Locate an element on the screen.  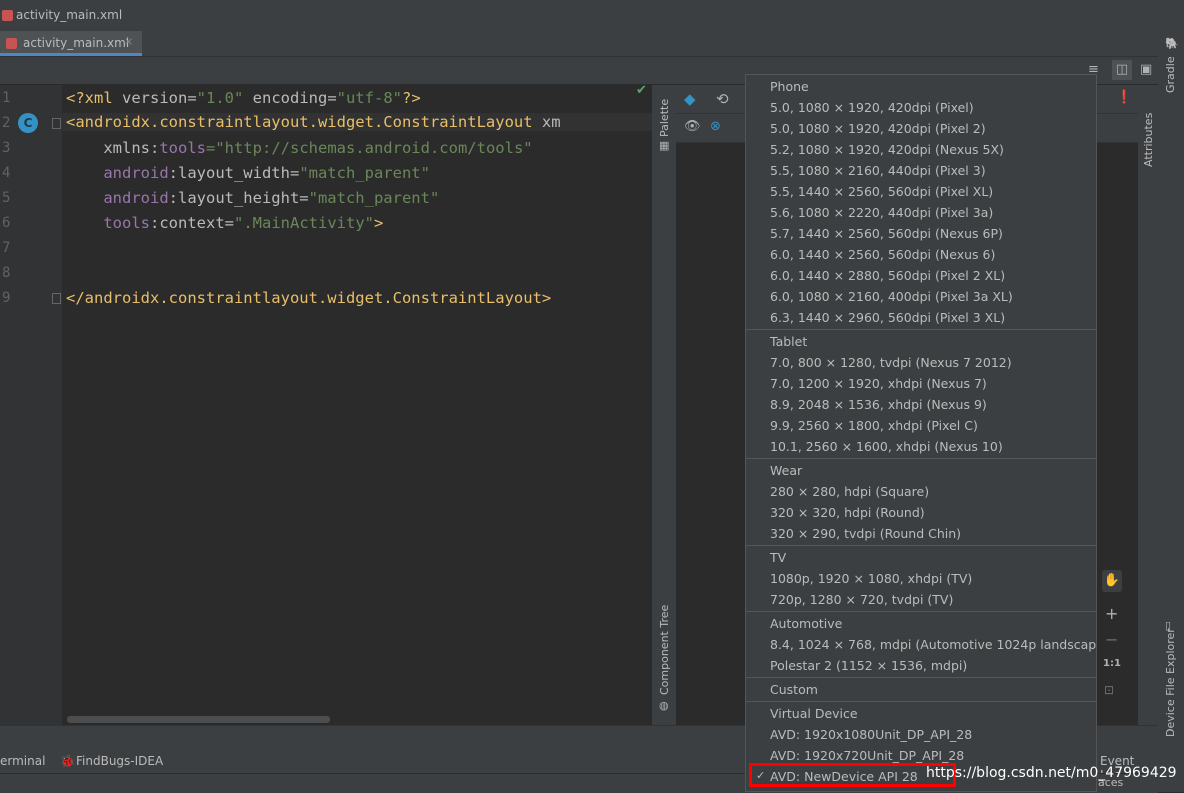
menu-item-device: 5.7, 1440 × 2560, 560dpi (Nexus 6P) is located at coordinates (886, 233).